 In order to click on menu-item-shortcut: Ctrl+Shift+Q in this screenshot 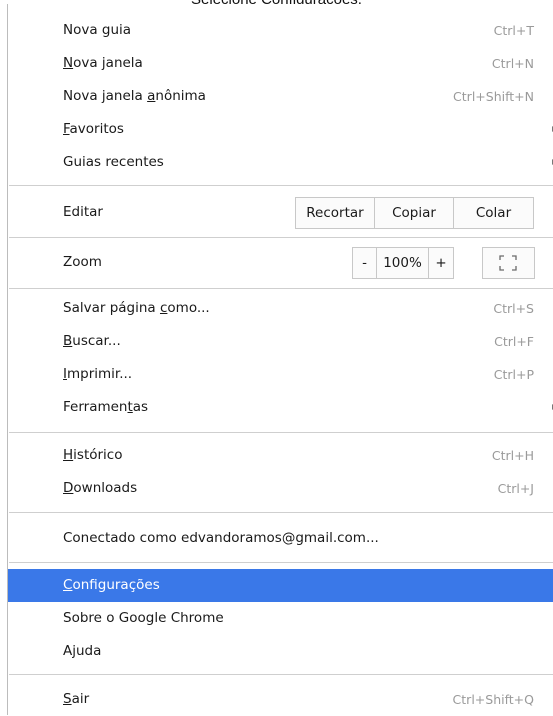, I will do `click(493, 699)`.